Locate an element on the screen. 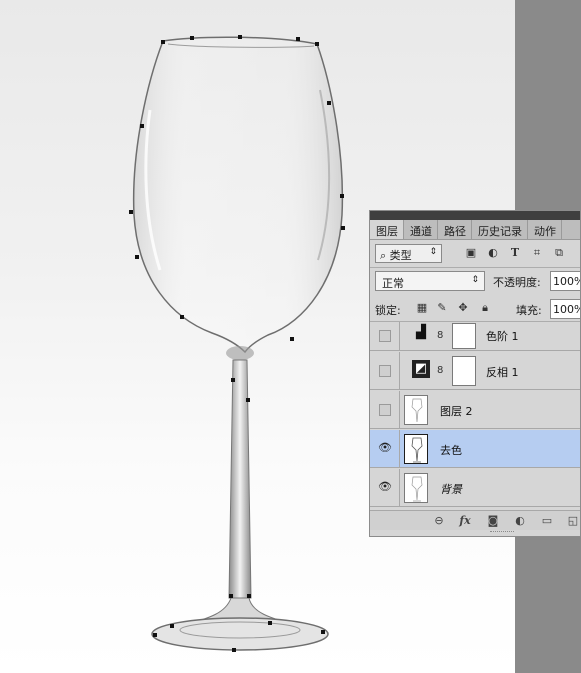  lock-all-icon: 🔒︎ is located at coordinates (485, 308).